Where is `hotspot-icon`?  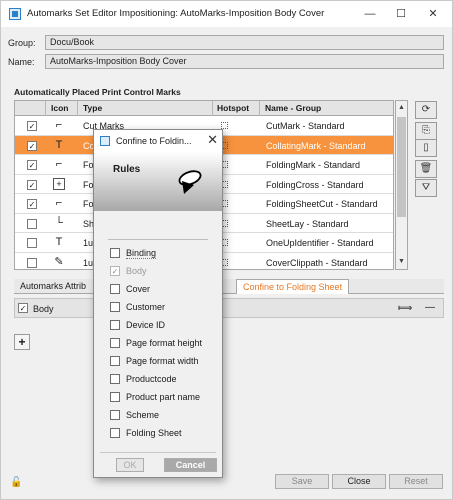
hotspot-icon is located at coordinates (224, 125).